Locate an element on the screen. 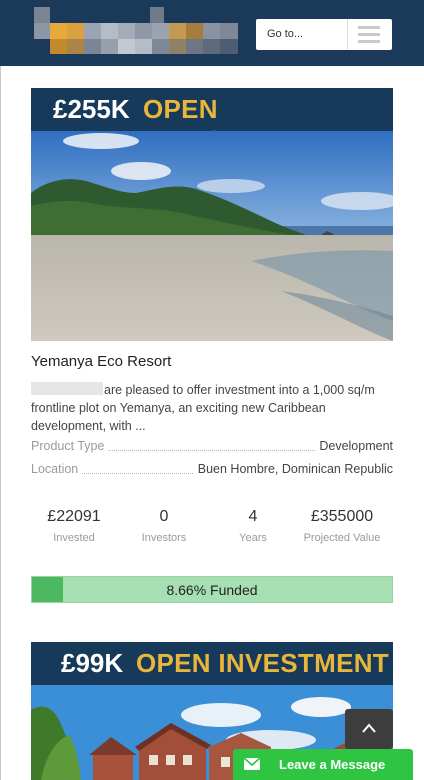  funded-progress-bar: 8.66% Funded is located at coordinates (212, 589).